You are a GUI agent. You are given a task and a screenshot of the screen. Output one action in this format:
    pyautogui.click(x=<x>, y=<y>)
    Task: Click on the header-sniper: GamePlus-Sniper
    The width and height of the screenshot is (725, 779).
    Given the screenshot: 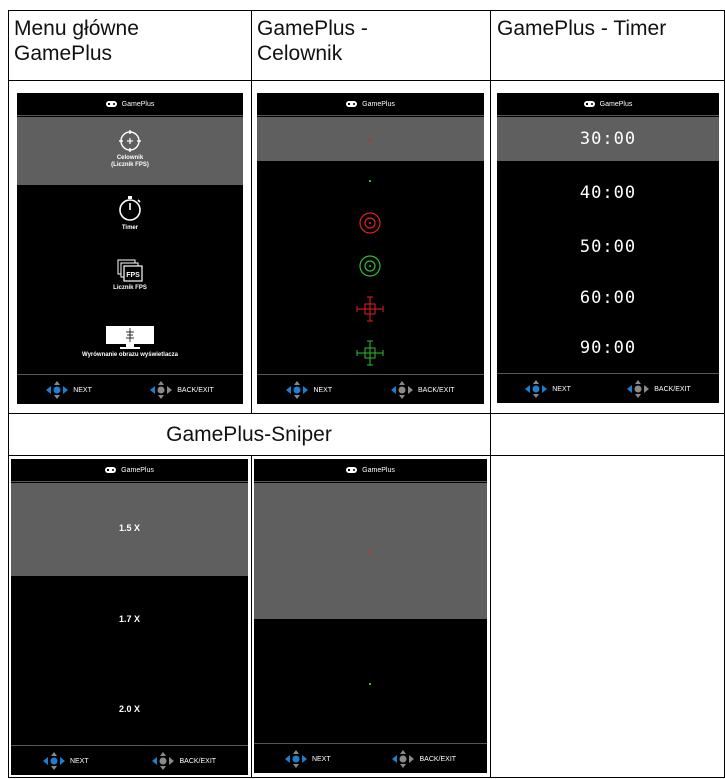 What is the action you would take?
    pyautogui.click(x=249, y=434)
    